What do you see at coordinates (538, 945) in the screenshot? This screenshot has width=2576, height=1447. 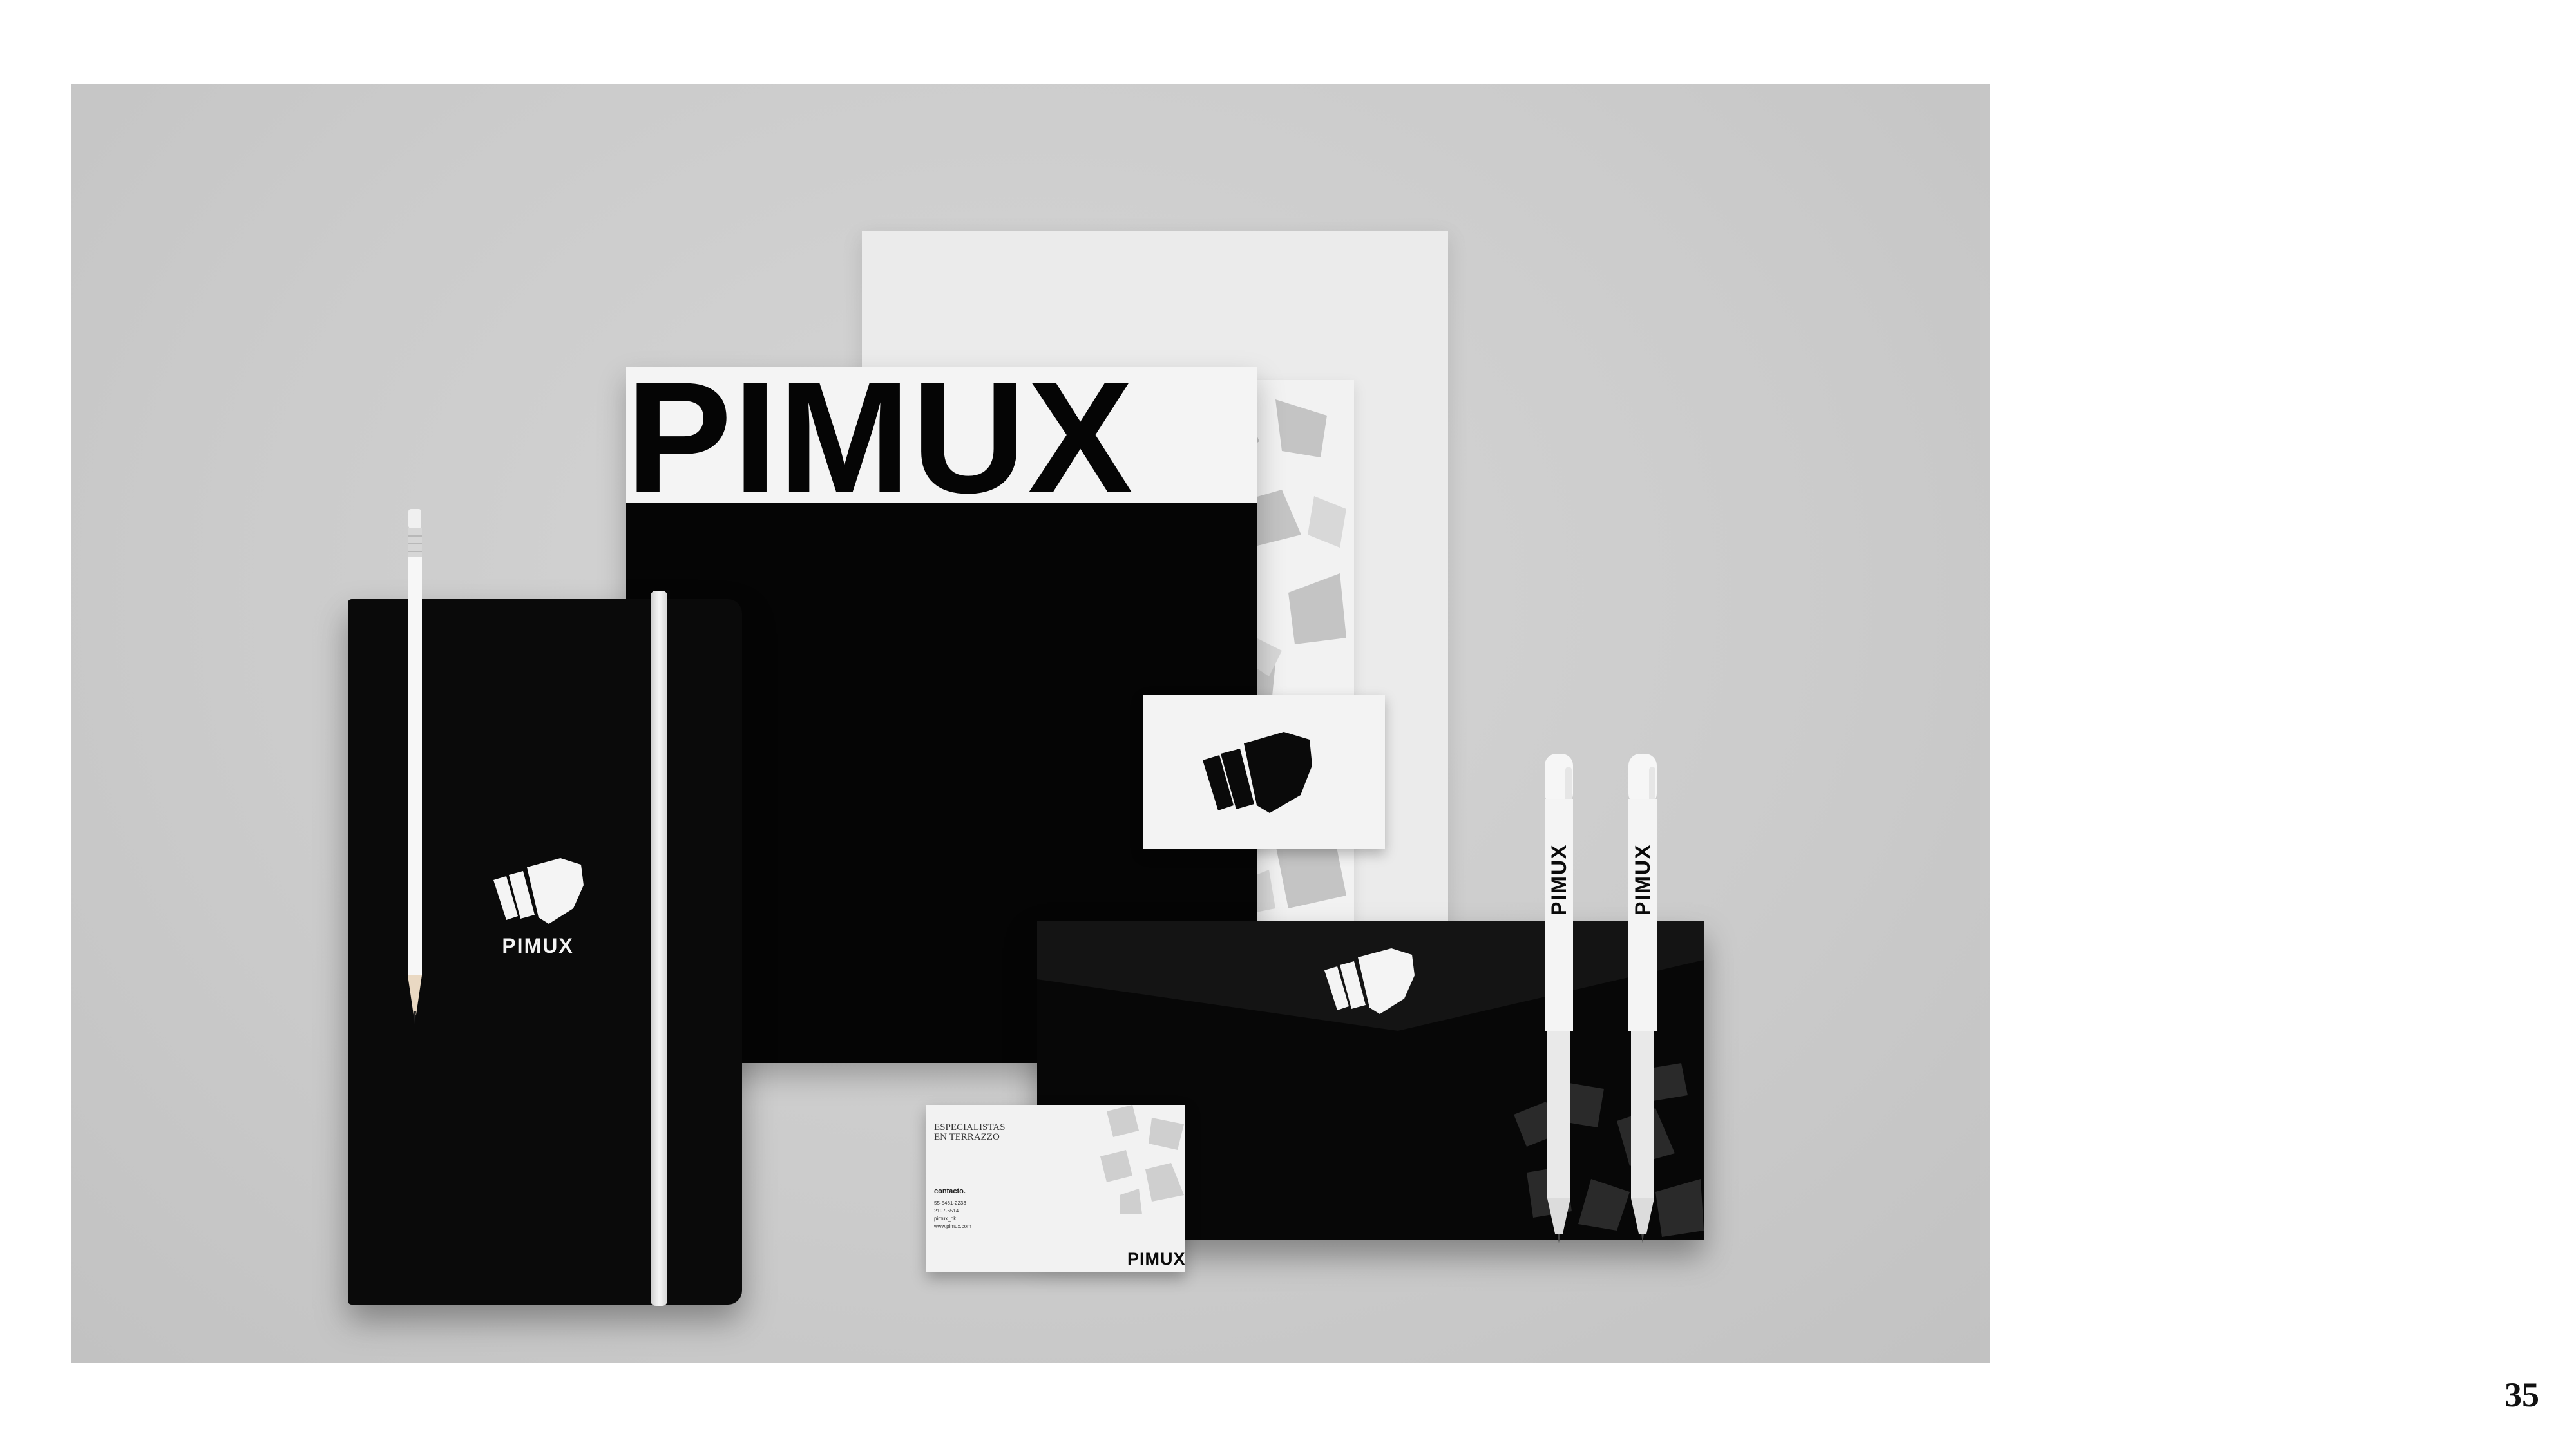 I see `notebook-wordmark: PIMUX` at bounding box center [538, 945].